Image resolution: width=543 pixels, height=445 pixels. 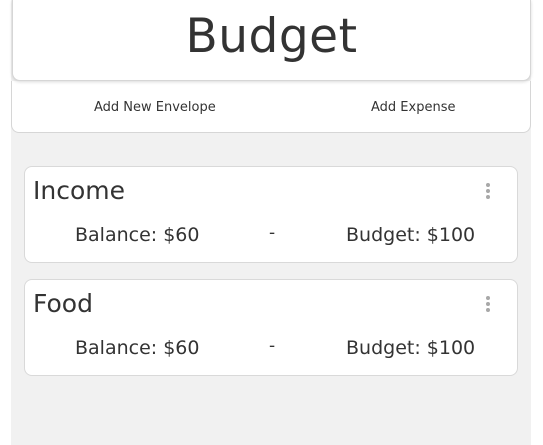 I want to click on page-title: Budget, so click(x=271, y=36).